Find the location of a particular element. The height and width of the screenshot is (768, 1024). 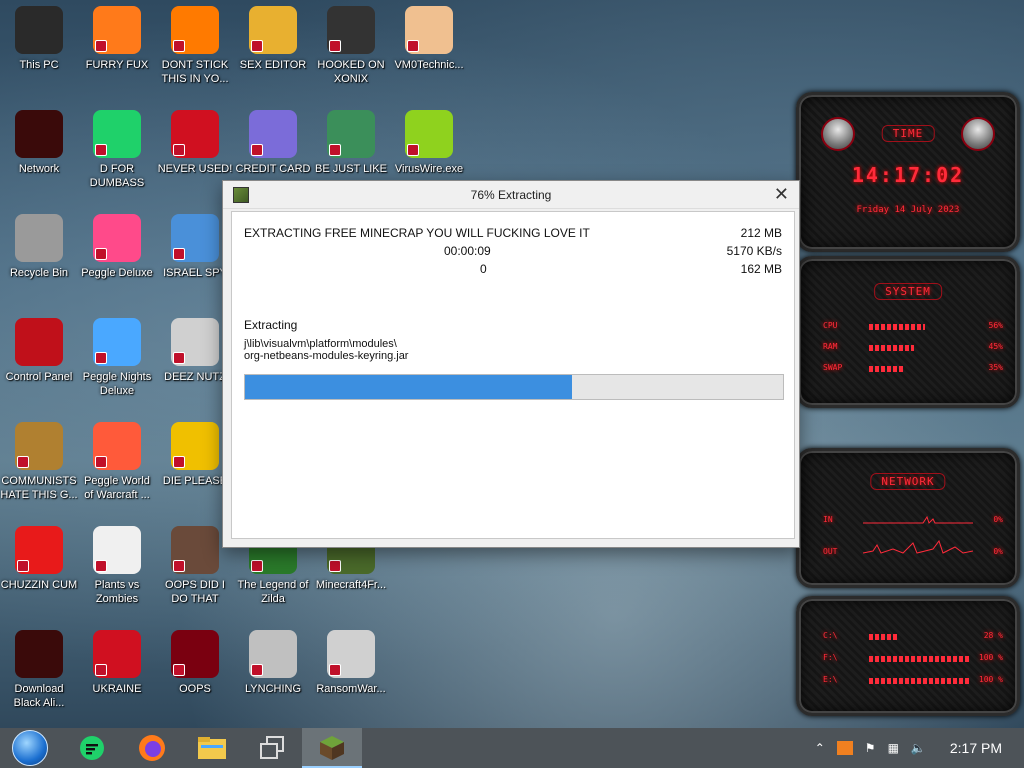

desktop-icon: Control Panel is located at coordinates (39, 351).